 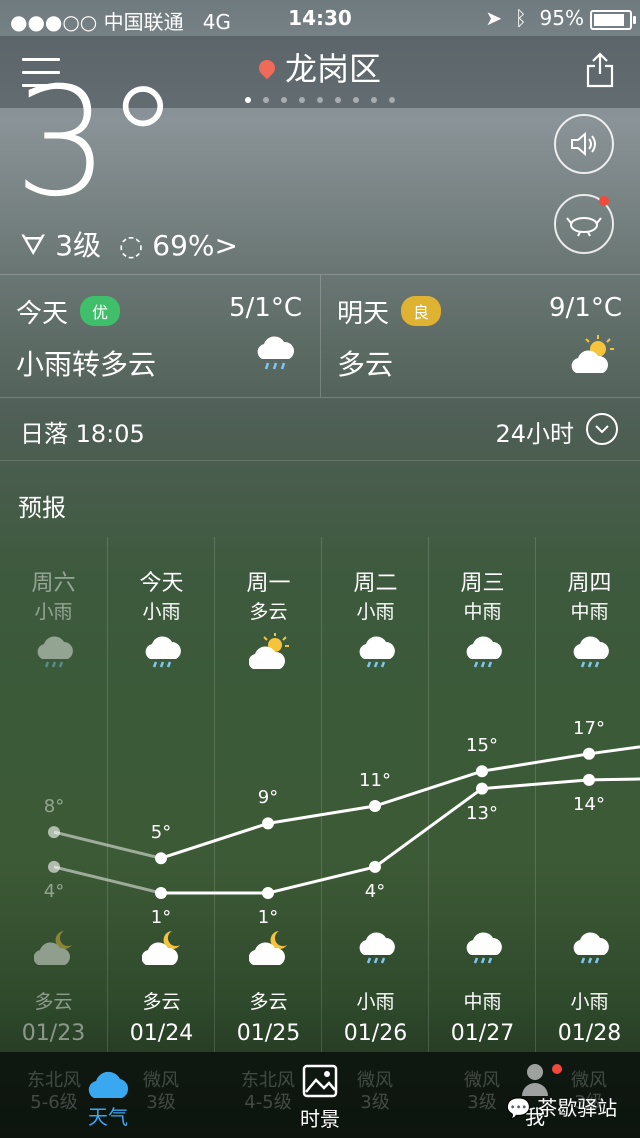 What do you see at coordinates (108, 1084) in the screenshot?
I see `cloud-icon` at bounding box center [108, 1084].